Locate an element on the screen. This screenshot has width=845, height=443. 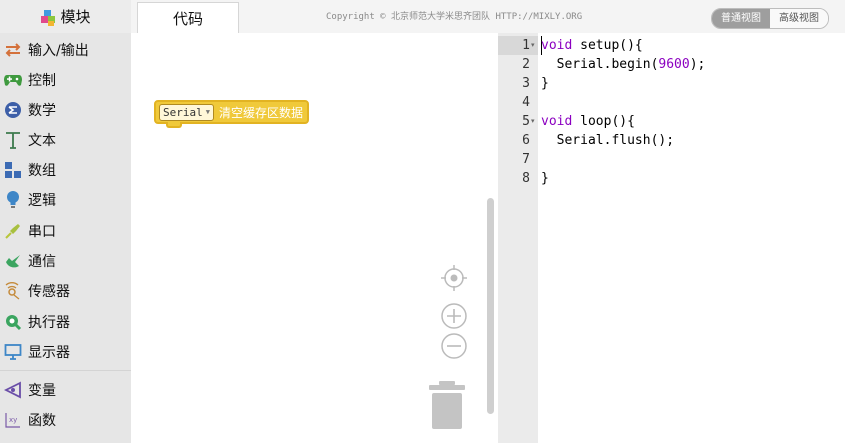
sidebar-item-label: 控制 is located at coordinates (42, 81).